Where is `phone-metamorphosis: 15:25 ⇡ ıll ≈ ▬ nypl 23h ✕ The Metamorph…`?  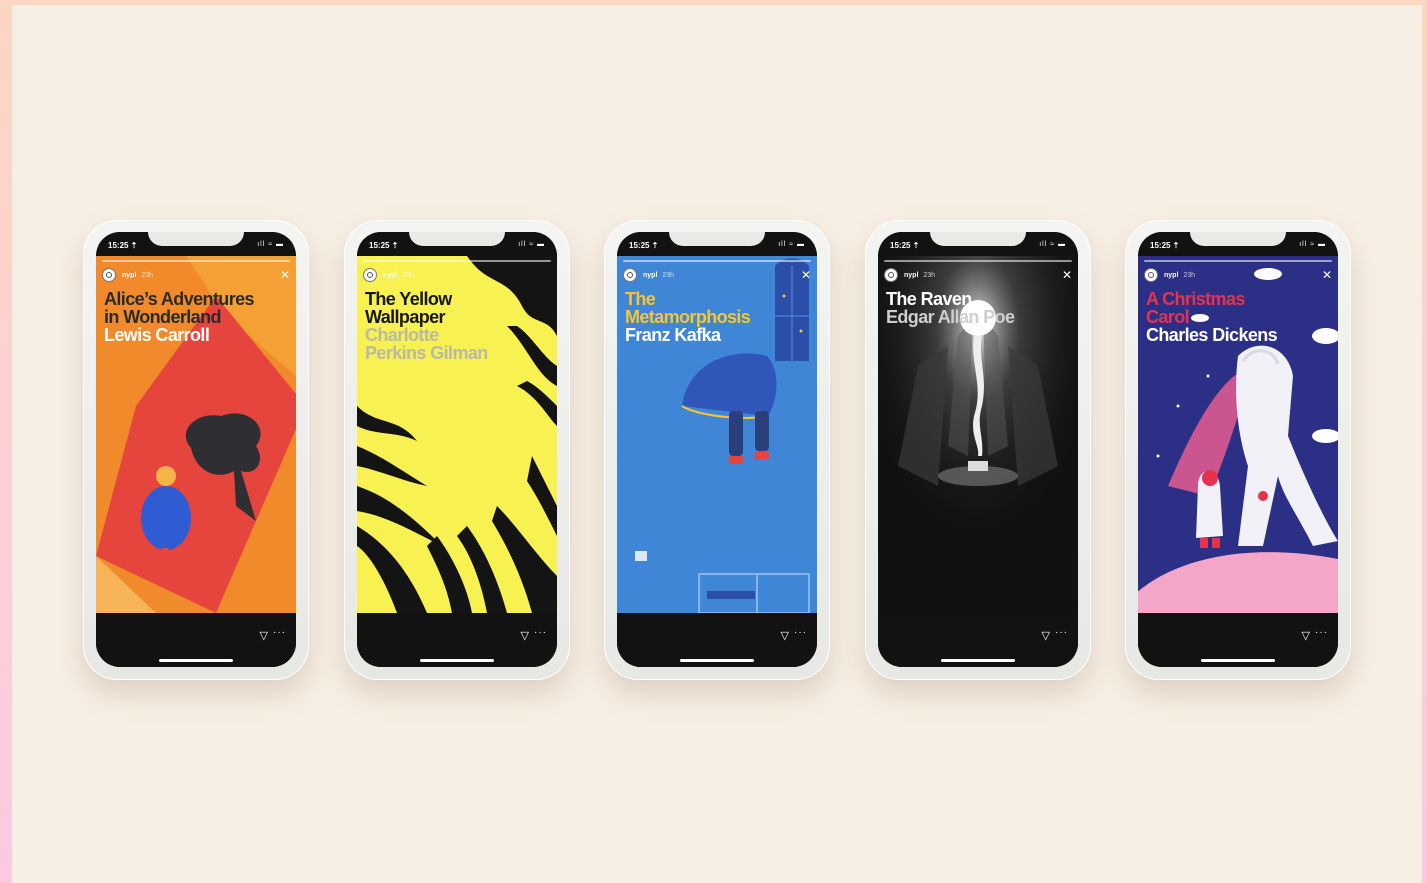
phone-metamorphosis: 15:25 ⇡ ıll ≈ ▬ nypl 23h ✕ The Metamorph… is located at coordinates (717, 450).